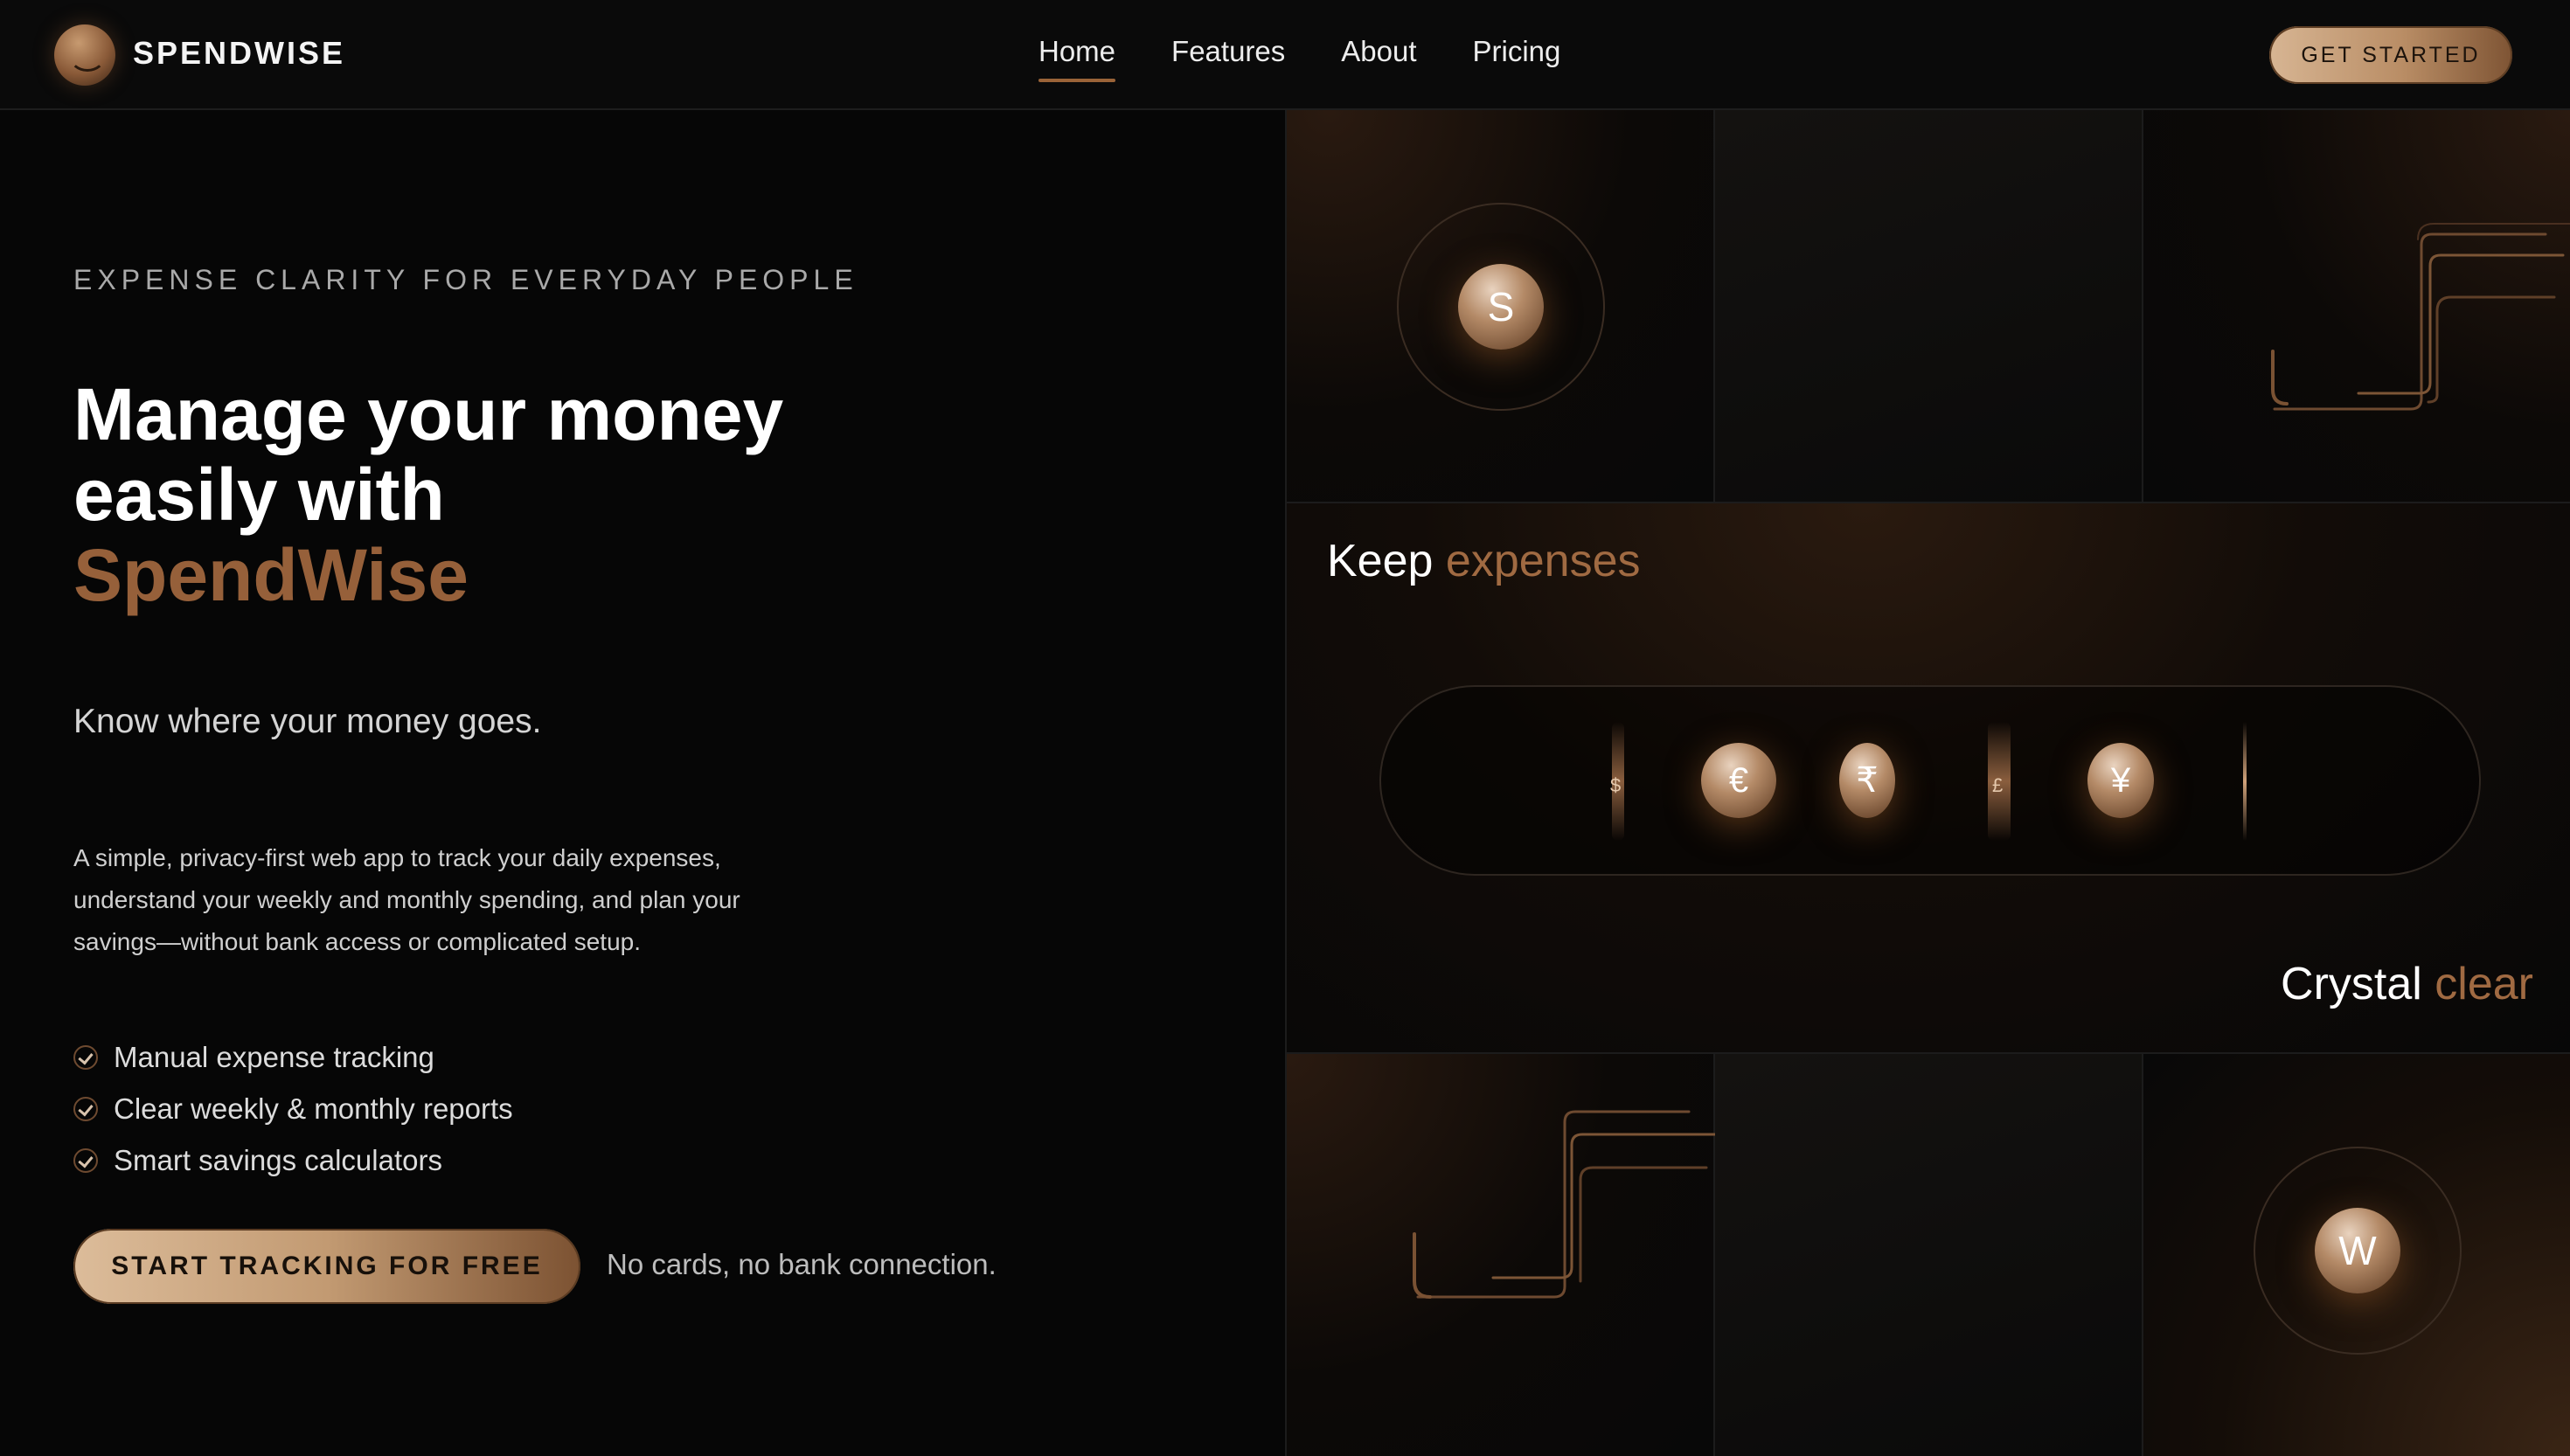 The width and height of the screenshot is (2570, 1456). I want to click on feature-item: Clear weekly & monthly reports, so click(293, 1108).